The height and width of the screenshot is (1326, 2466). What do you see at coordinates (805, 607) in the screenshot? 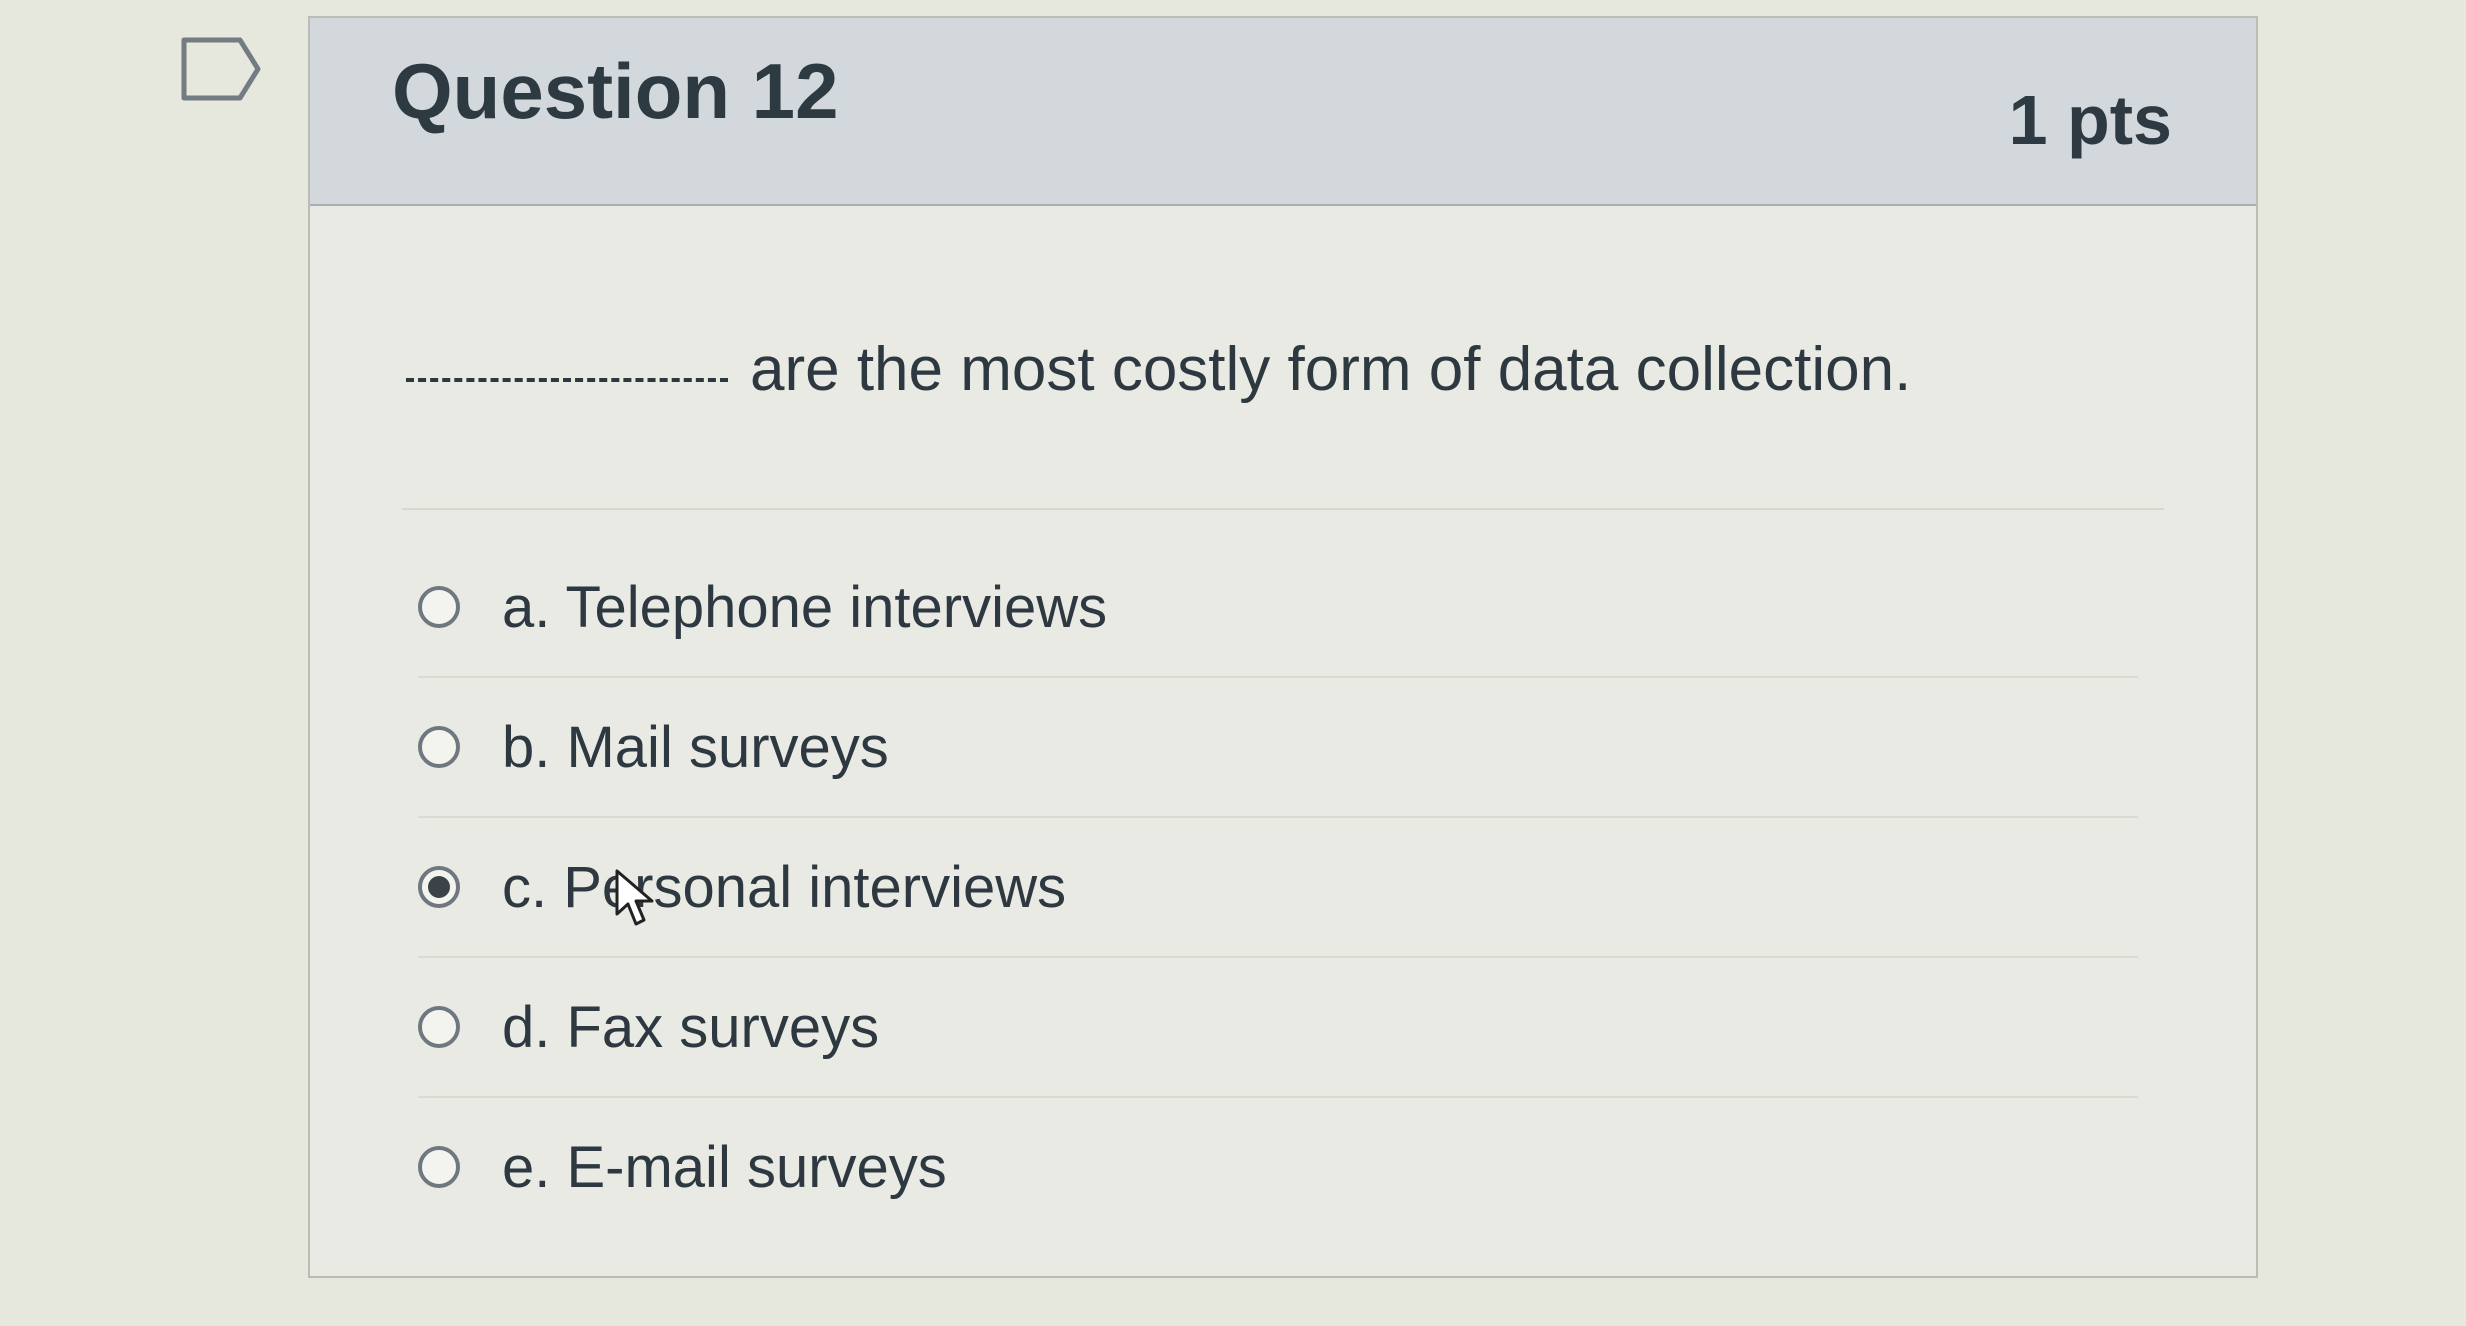
I see `answer-label: a. Telephone interviews` at bounding box center [805, 607].